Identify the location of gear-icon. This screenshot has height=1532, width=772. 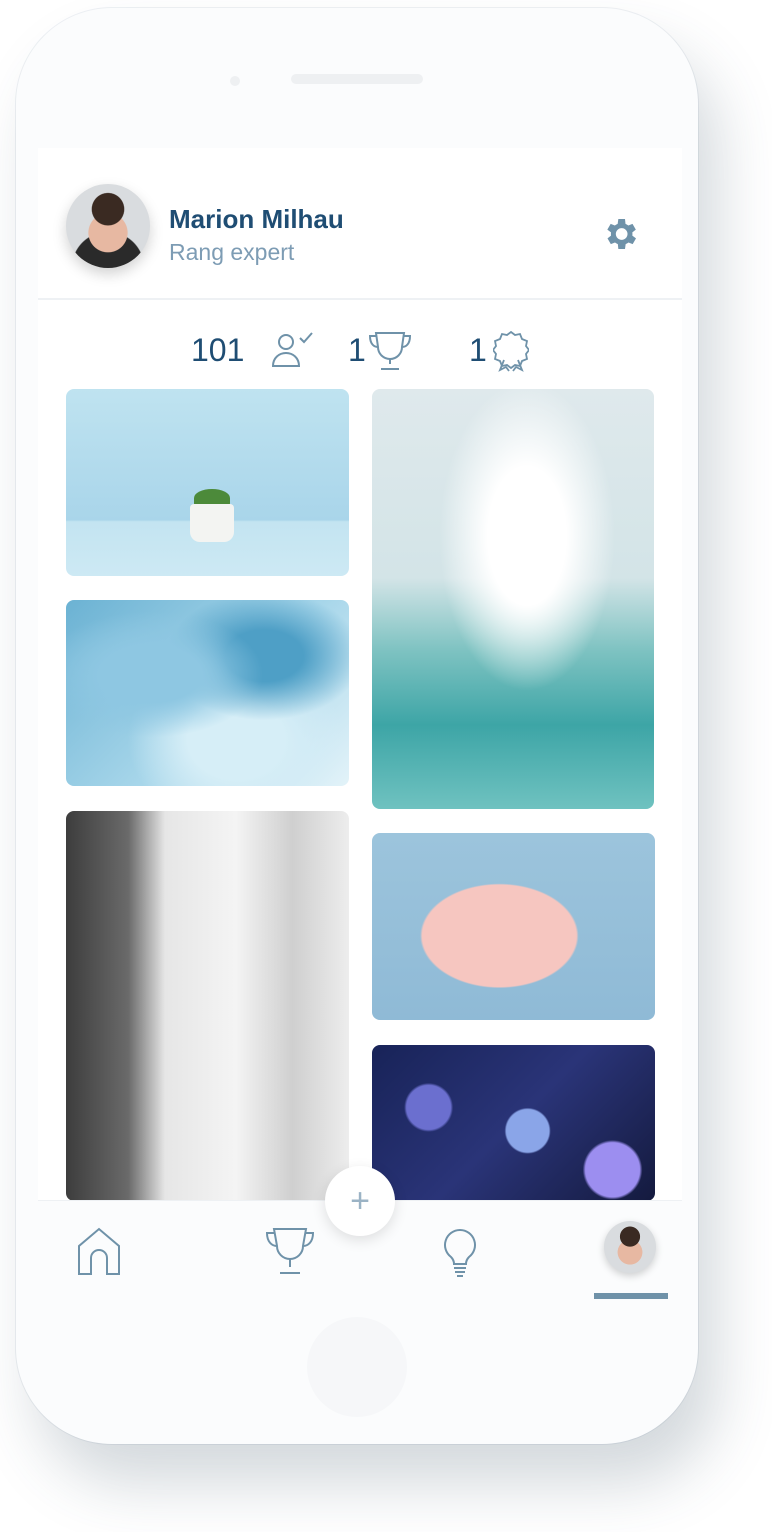
(620, 234).